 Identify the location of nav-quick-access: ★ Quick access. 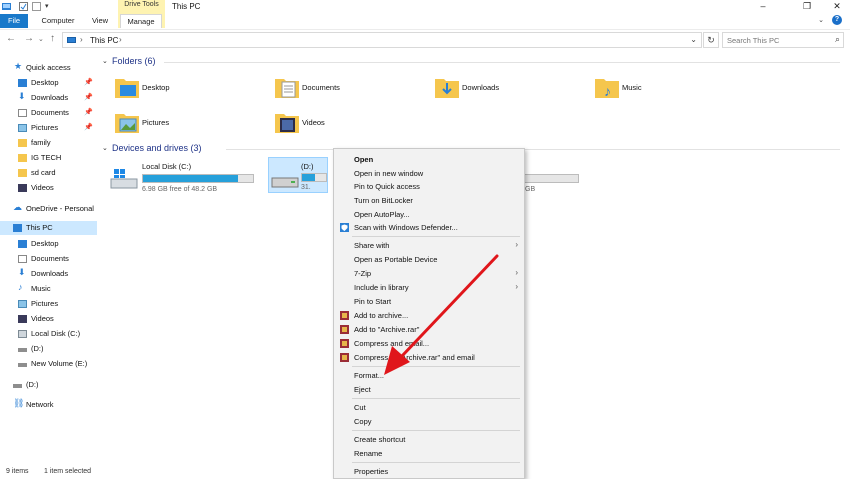
(48, 68).